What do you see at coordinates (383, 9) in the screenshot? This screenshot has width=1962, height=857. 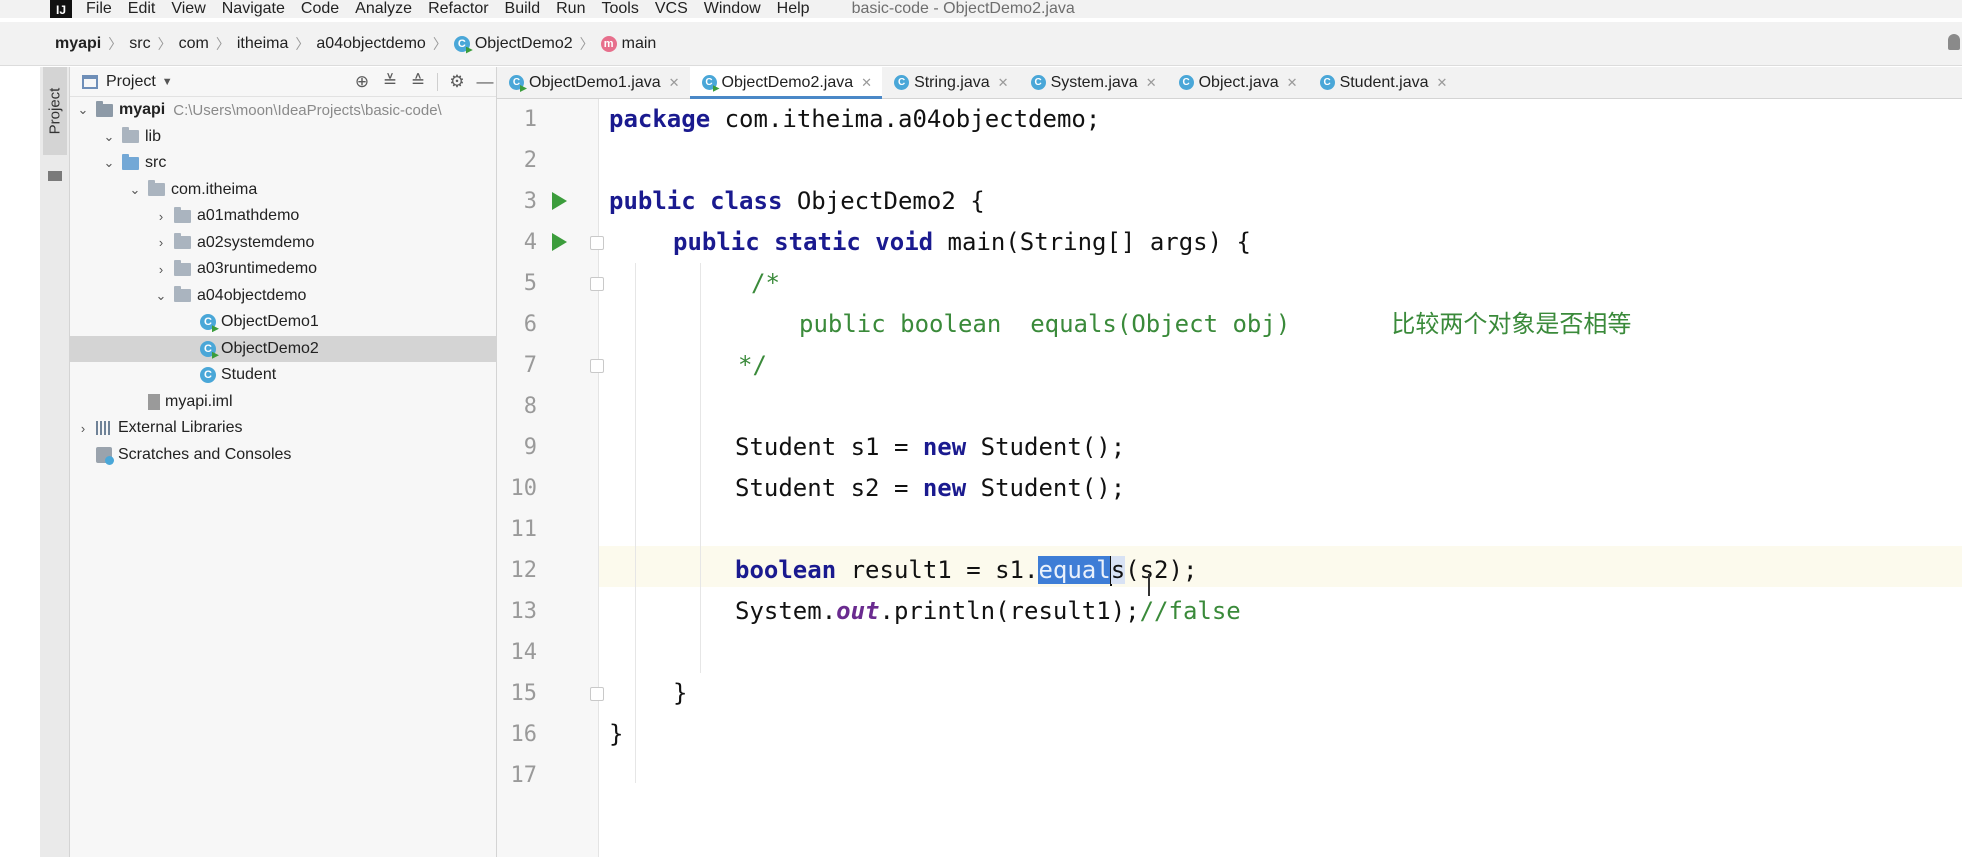 I see `menu-analyze: Analyze` at bounding box center [383, 9].